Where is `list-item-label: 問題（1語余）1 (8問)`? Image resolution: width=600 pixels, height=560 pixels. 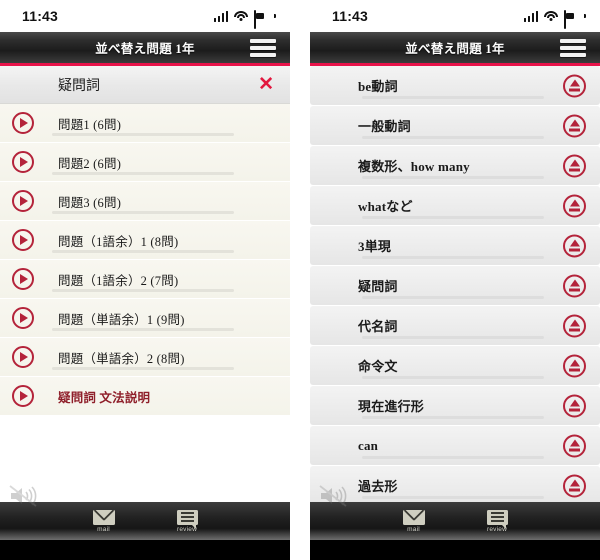 list-item-label: 問題（1語余）1 (8問) is located at coordinates (118, 241).